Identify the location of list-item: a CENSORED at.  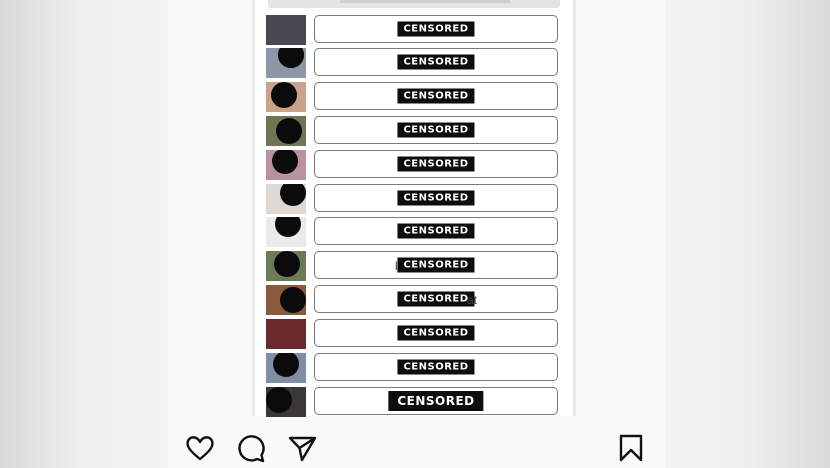
(414, 300).